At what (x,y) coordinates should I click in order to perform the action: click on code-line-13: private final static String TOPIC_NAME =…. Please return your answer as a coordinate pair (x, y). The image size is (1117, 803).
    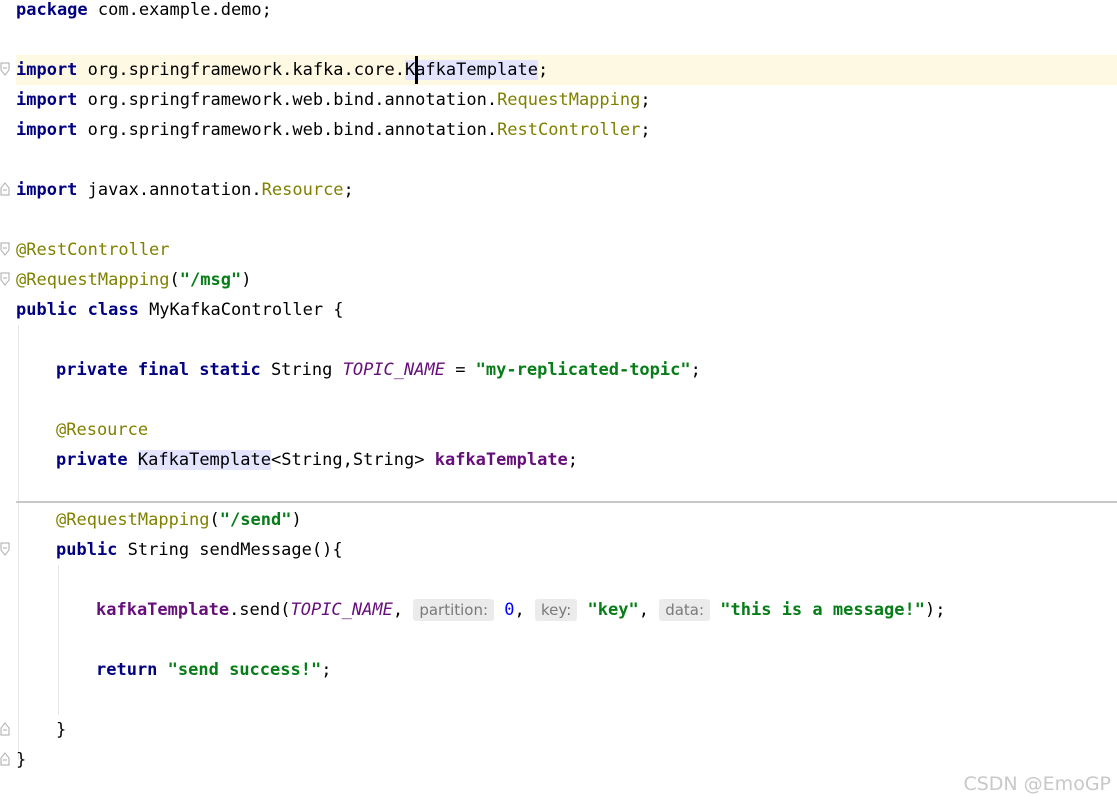
    Looking at the image, I should click on (566, 370).